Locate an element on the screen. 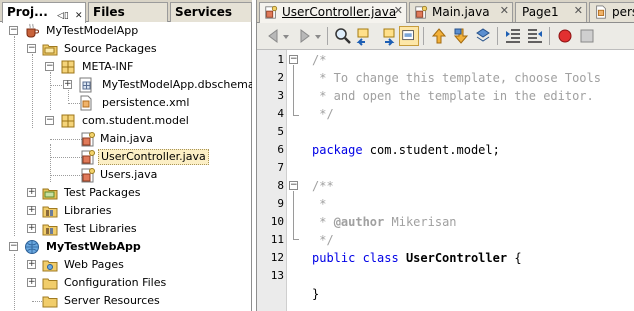 Image resolution: width=634 pixels, height=311 pixels. tab-page1: Page1 ✕ is located at coordinates (551, 12).